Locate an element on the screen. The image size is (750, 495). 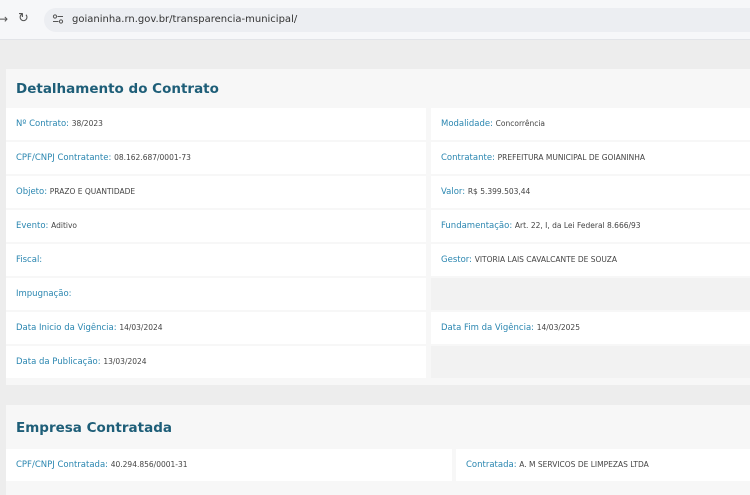
field-label: Modalidade: is located at coordinates (467, 124).